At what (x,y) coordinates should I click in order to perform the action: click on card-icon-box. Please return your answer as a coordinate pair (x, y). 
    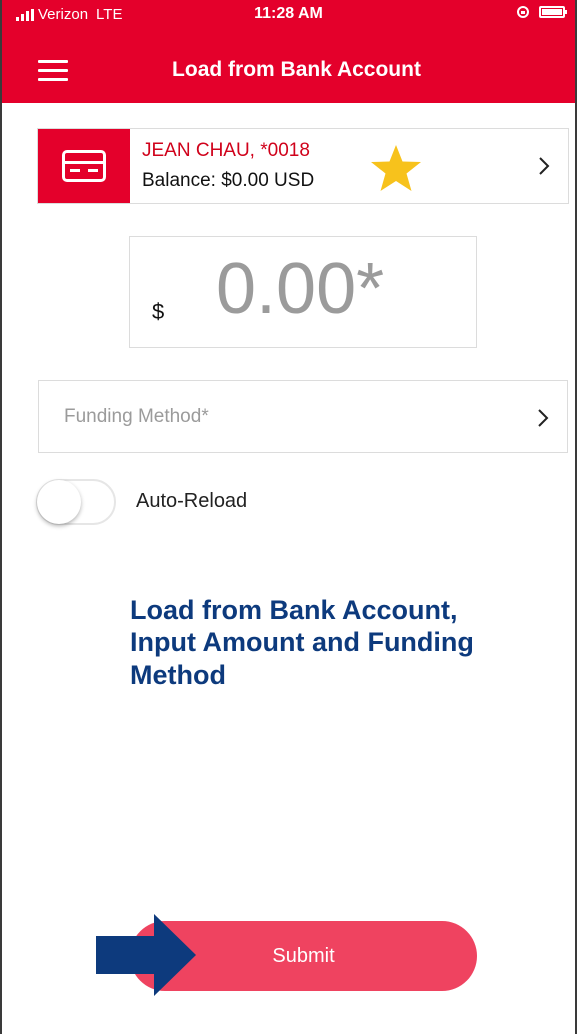
    Looking at the image, I should click on (84, 166).